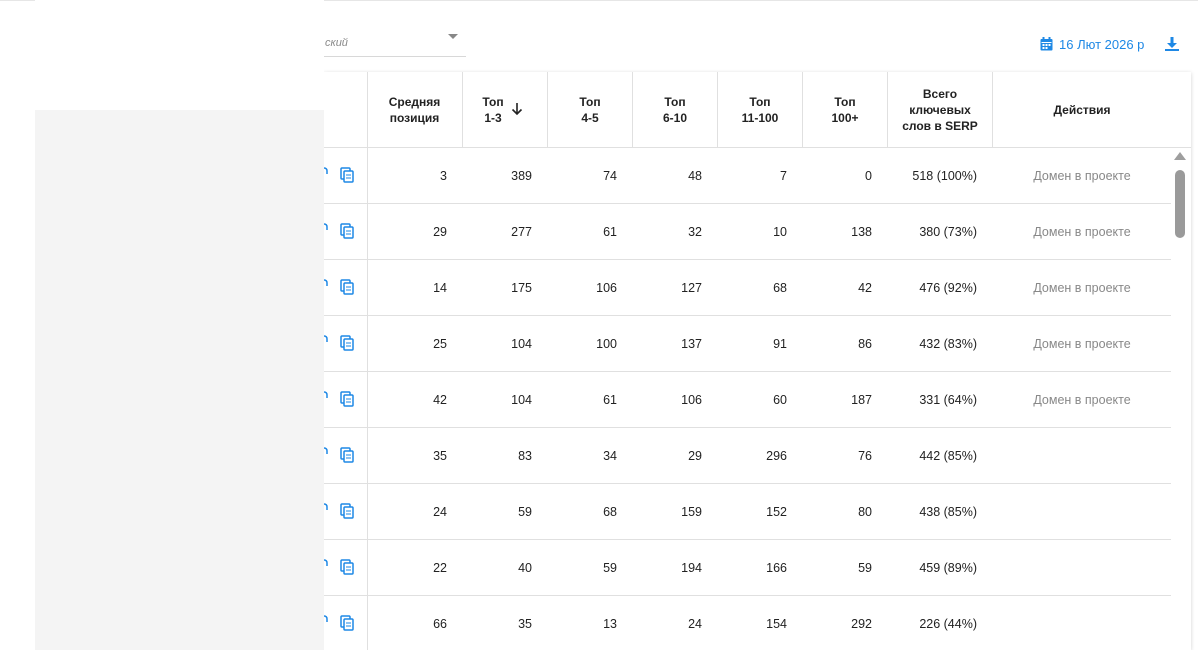 This screenshot has width=1198, height=650. Describe the element at coordinates (525, 567) in the screenshot. I see `cell-top-1-3: 40` at that location.